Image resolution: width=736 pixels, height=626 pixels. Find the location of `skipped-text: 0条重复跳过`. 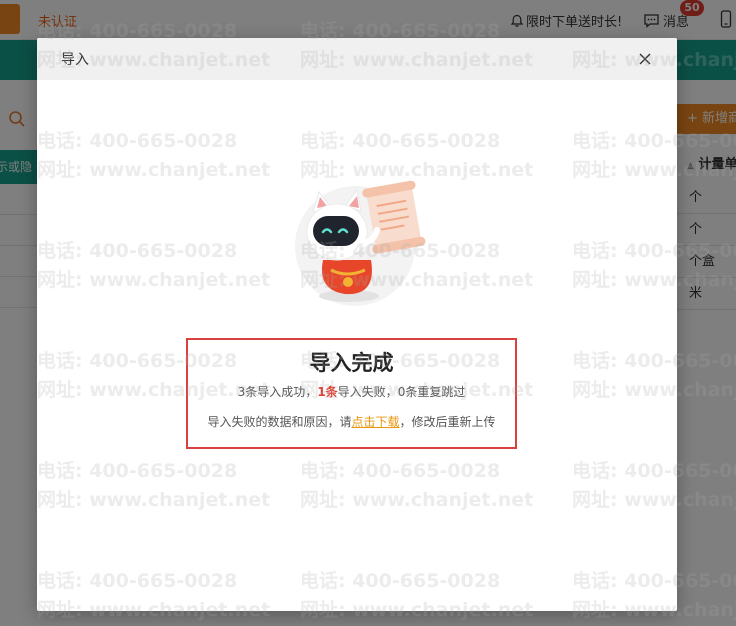

skipped-text: 0条重复跳过 is located at coordinates (431, 392).